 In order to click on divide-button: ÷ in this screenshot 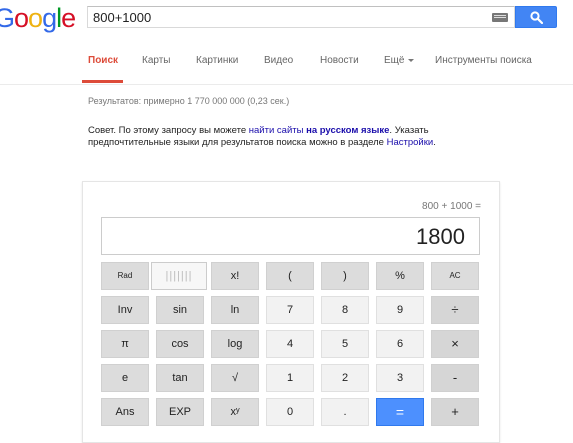, I will do `click(455, 310)`.